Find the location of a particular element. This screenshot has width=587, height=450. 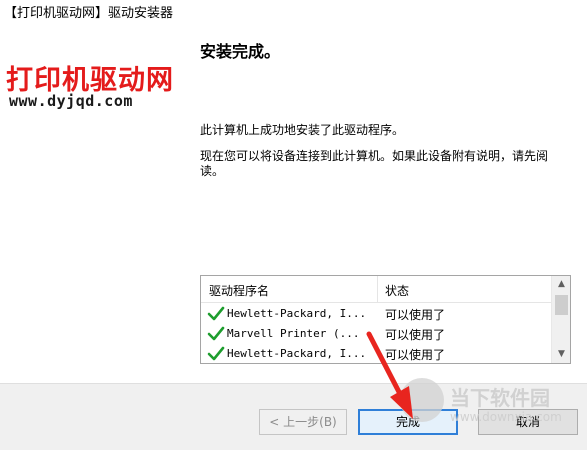

site-logo: 打印机驱动网 www.dyjqd.com is located at coordinates (97, 88).